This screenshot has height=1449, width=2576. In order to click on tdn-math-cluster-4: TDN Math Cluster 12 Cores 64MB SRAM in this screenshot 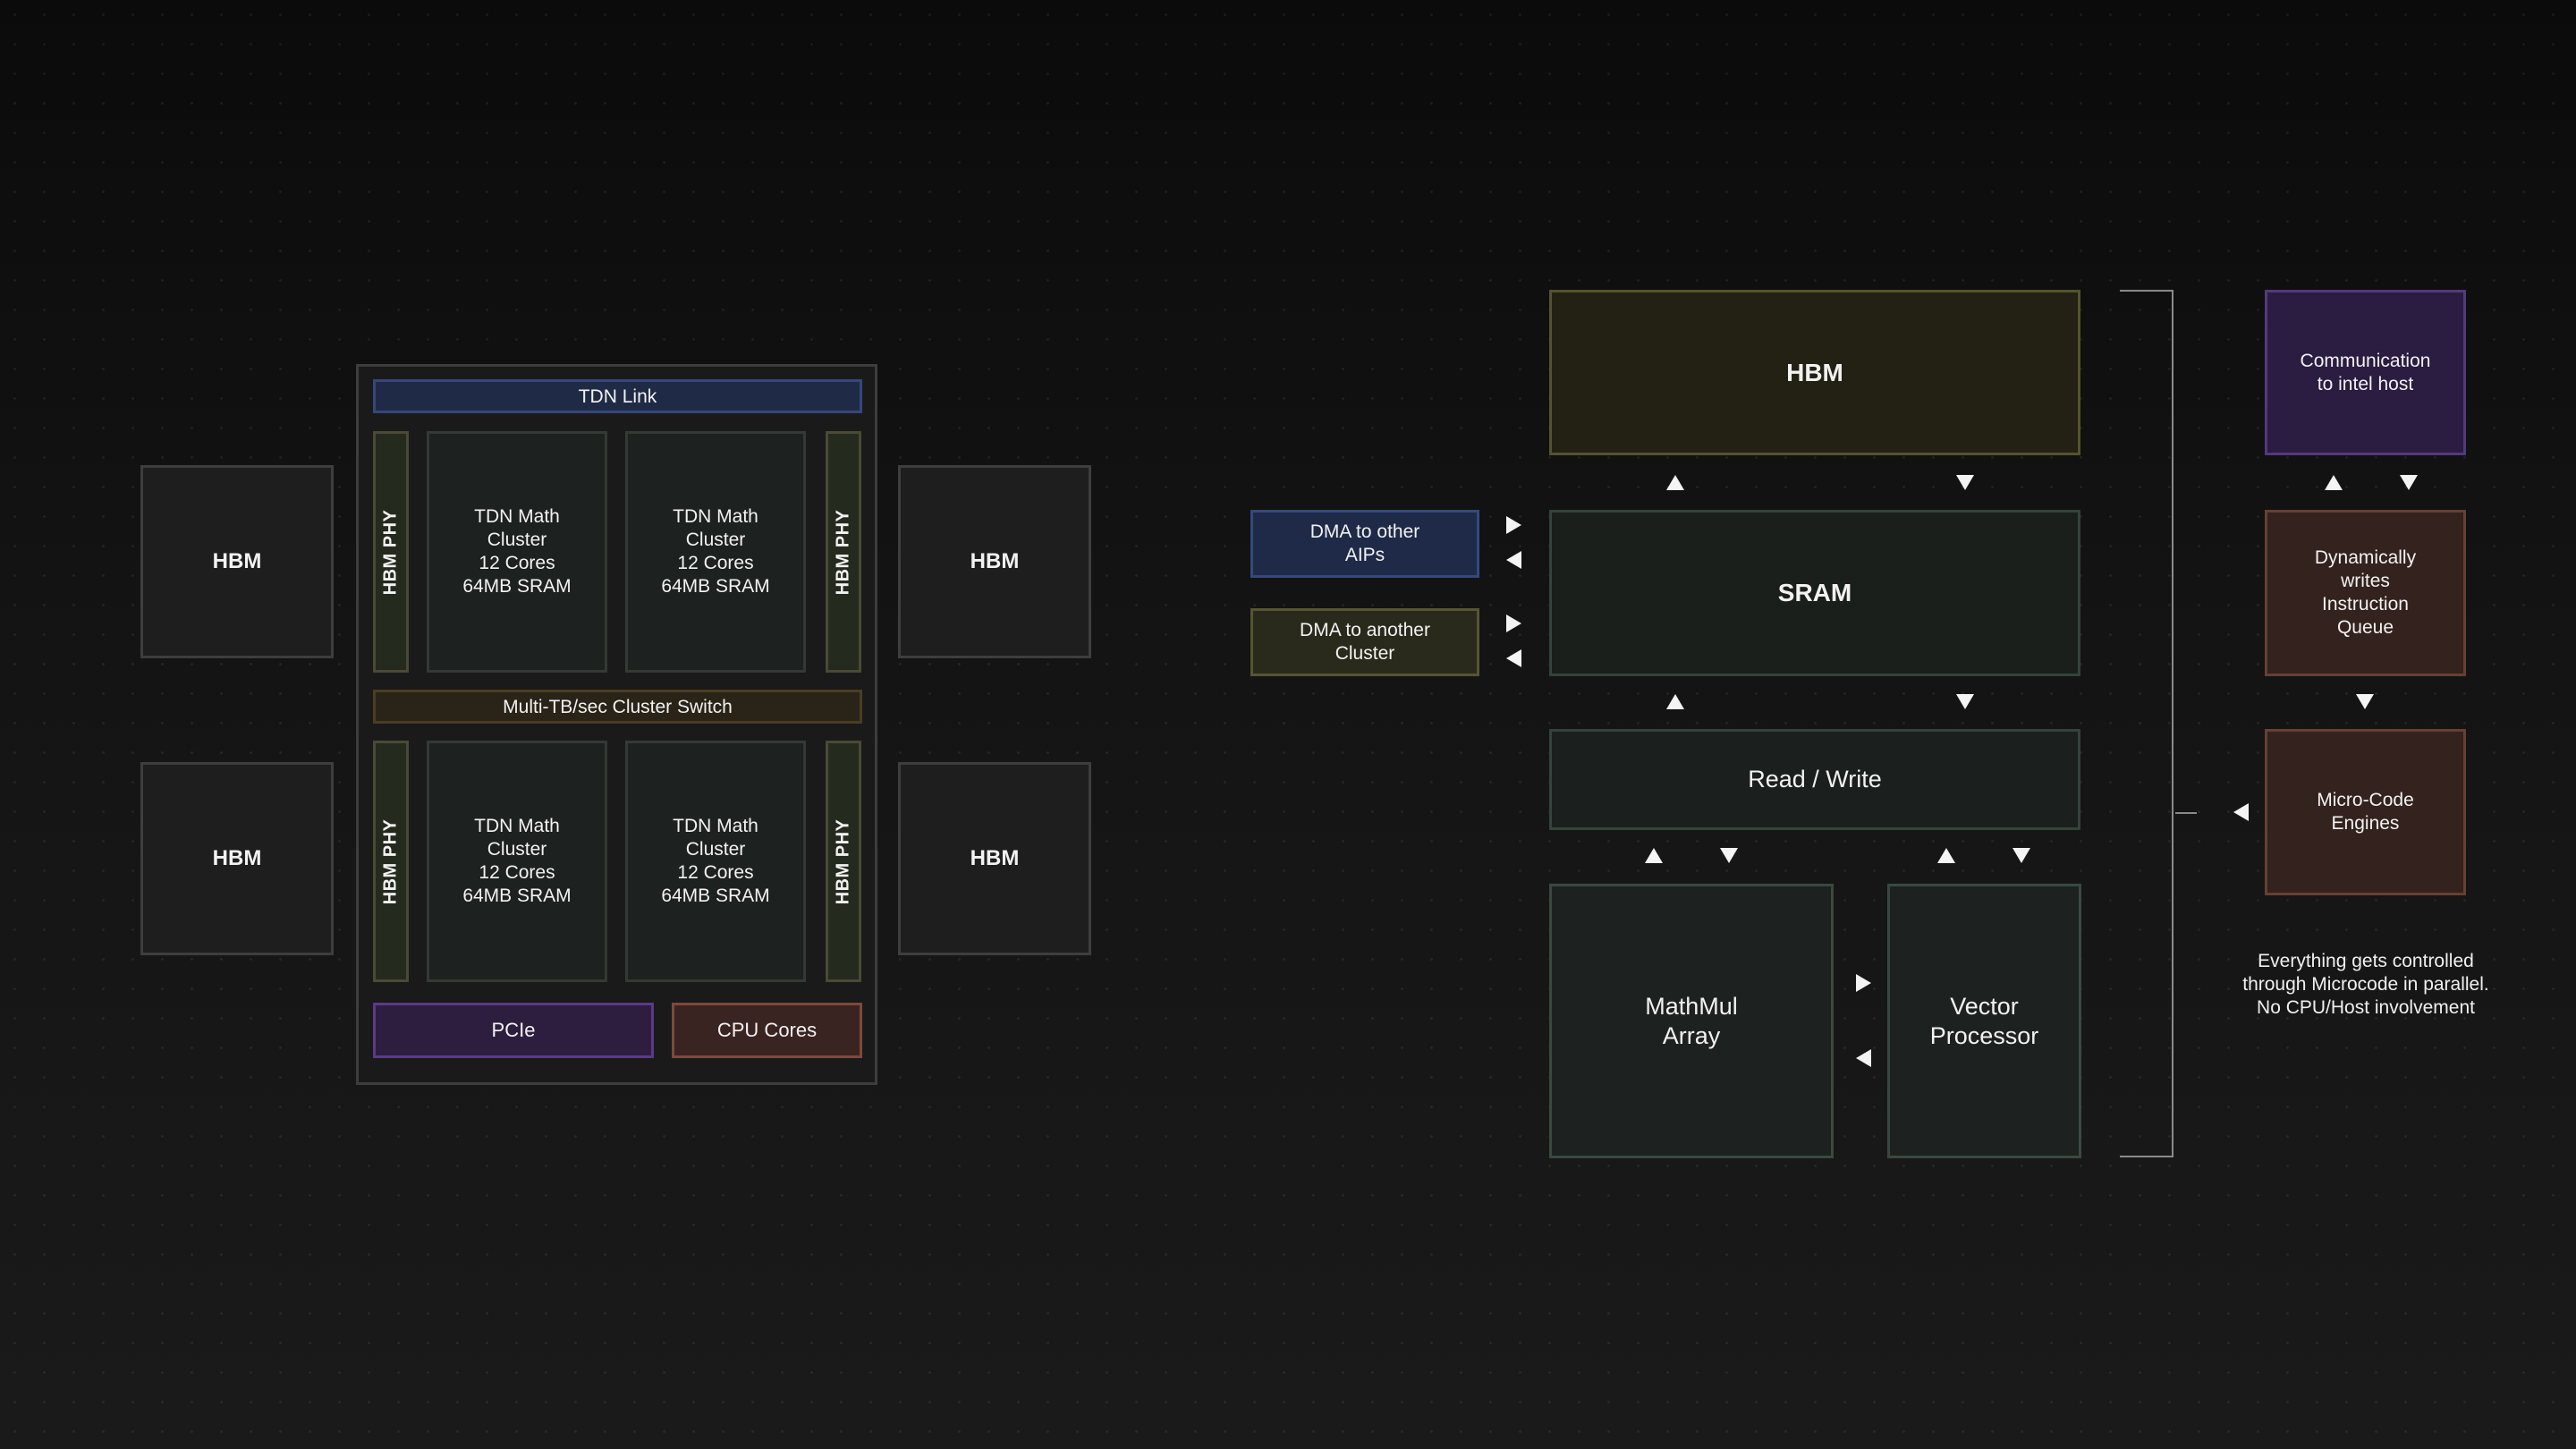, I will do `click(715, 861)`.